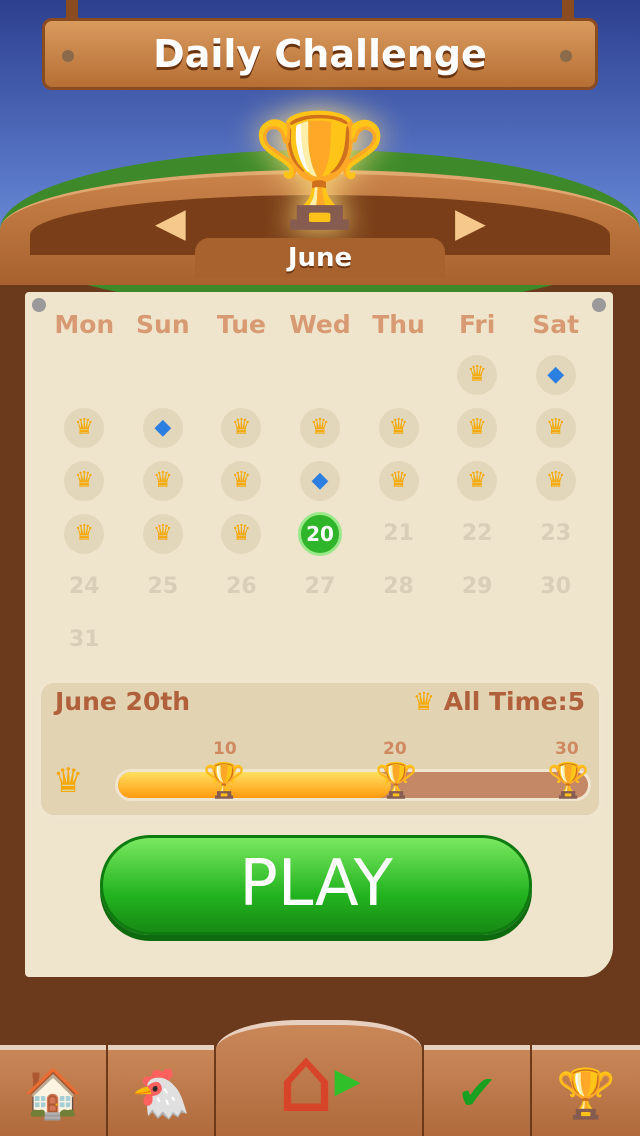 The width and height of the screenshot is (640, 1136). Describe the element at coordinates (306, 1080) in the screenshot. I see `barn-icon: ⌂` at that location.